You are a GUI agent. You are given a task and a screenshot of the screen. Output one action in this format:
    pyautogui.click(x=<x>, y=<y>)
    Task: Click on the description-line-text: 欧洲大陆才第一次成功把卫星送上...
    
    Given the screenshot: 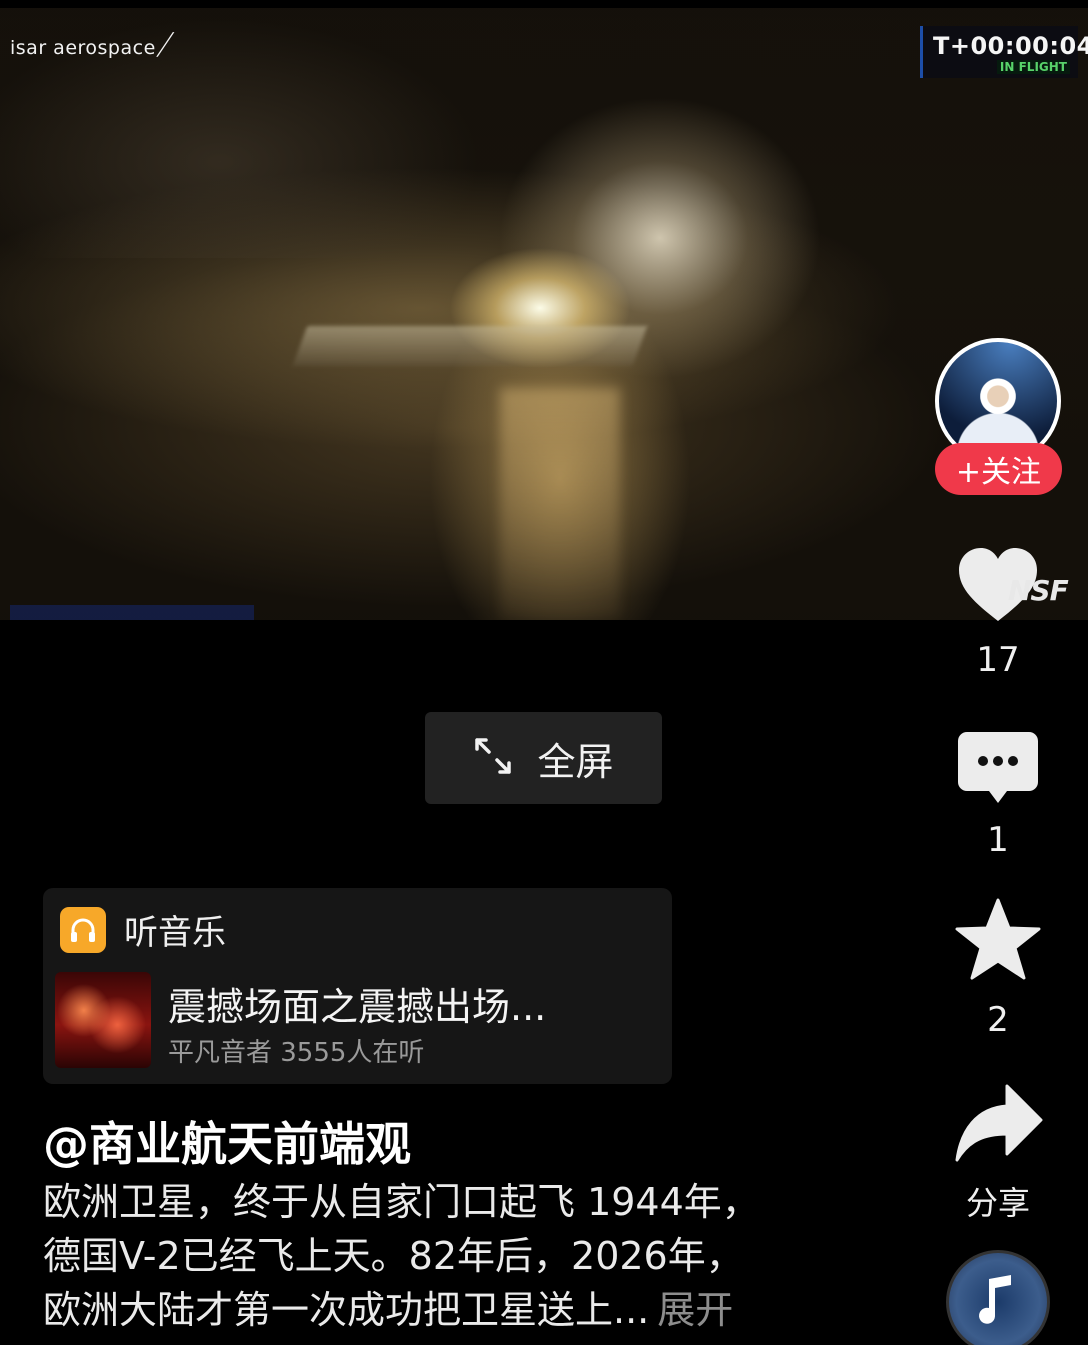 What is the action you would take?
    pyautogui.click(x=346, y=1310)
    